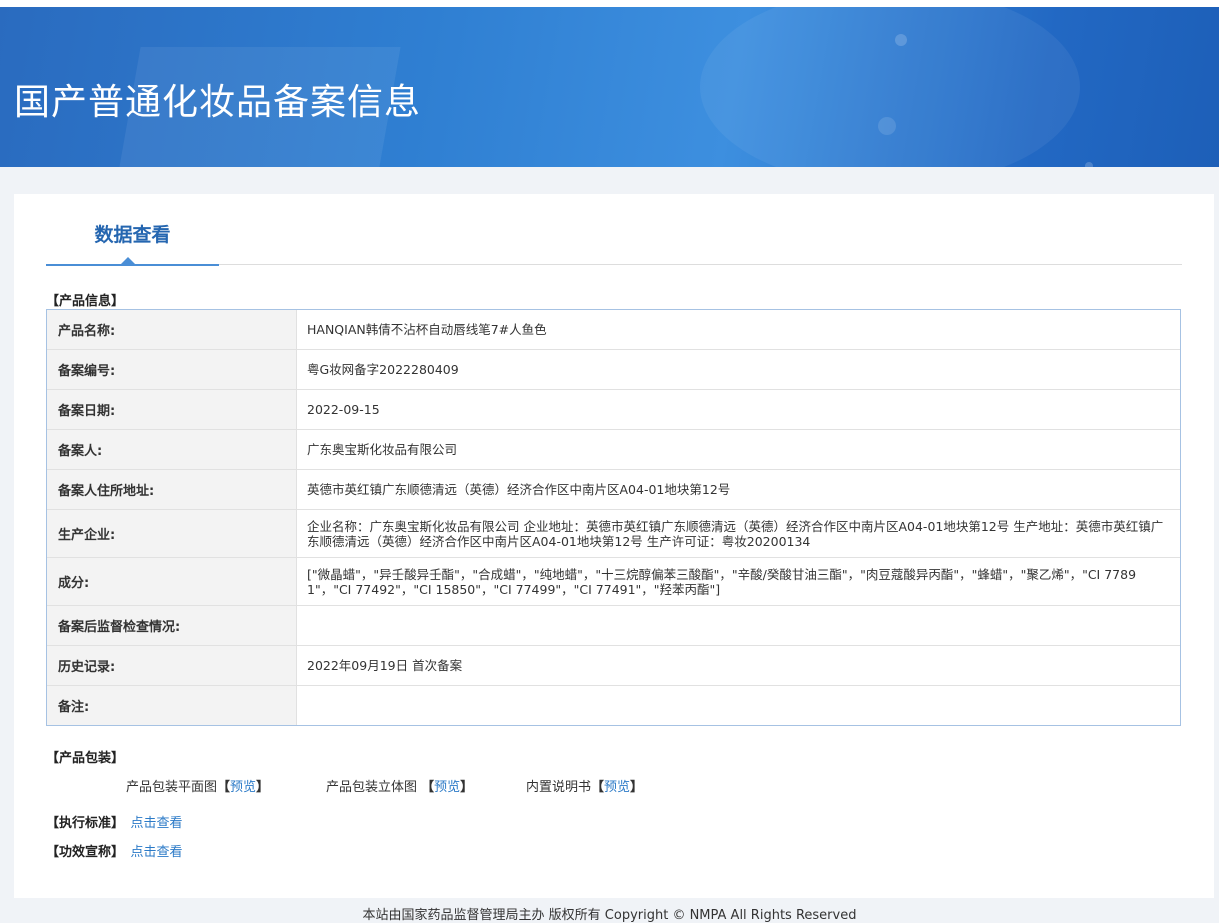 The width and height of the screenshot is (1219, 923). What do you see at coordinates (172, 533) in the screenshot?
I see `row-label: 生产企业:` at bounding box center [172, 533].